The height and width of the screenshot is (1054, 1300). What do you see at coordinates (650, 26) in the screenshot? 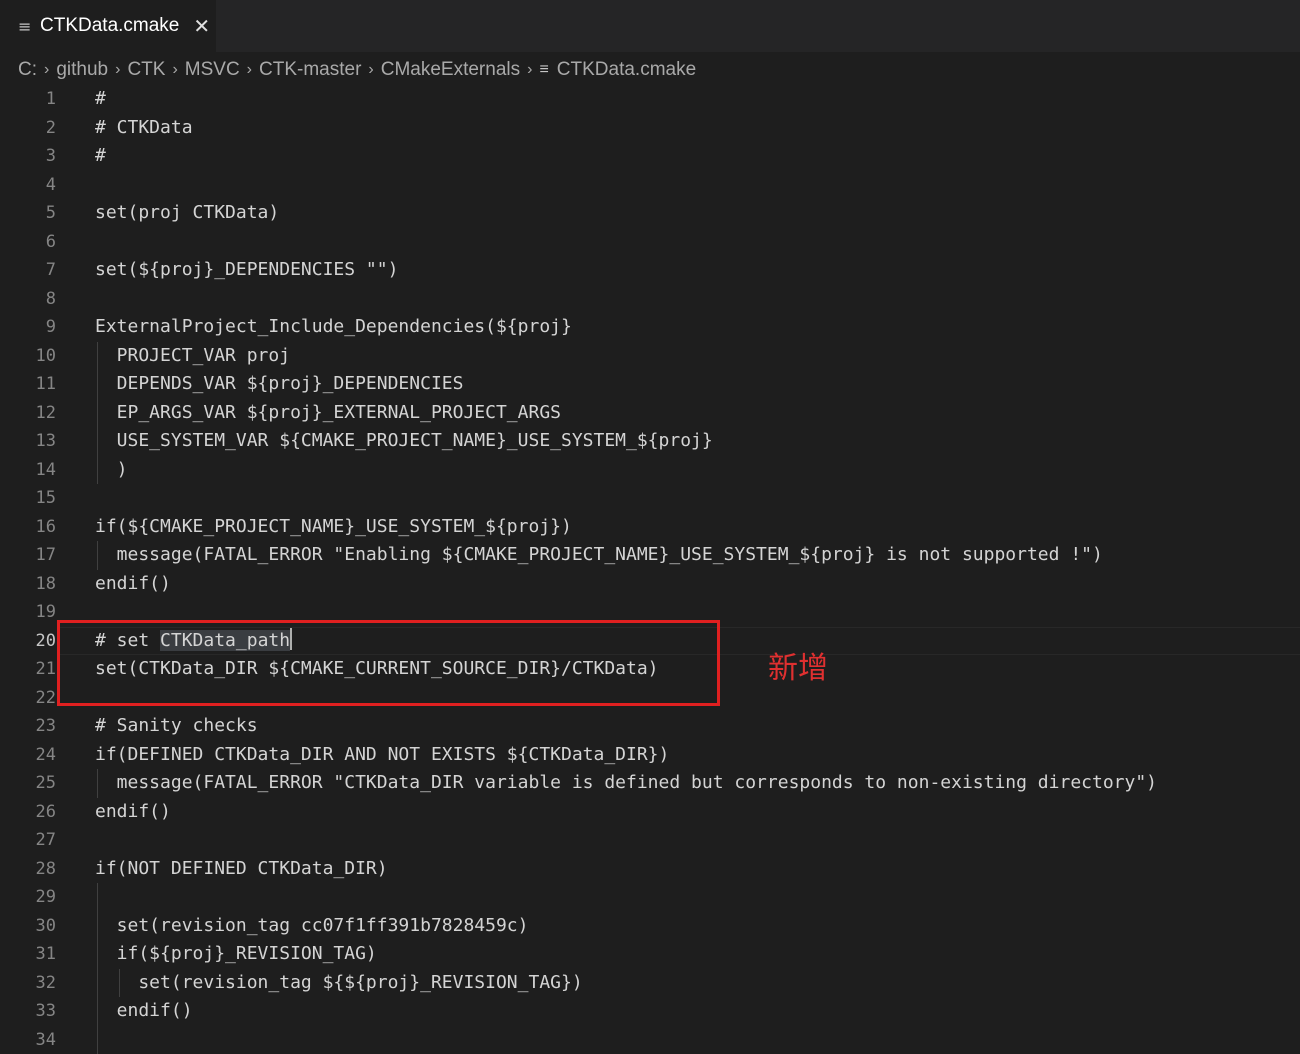
I see `tab-bar: ≡ CTKData.cmake ✕` at bounding box center [650, 26].